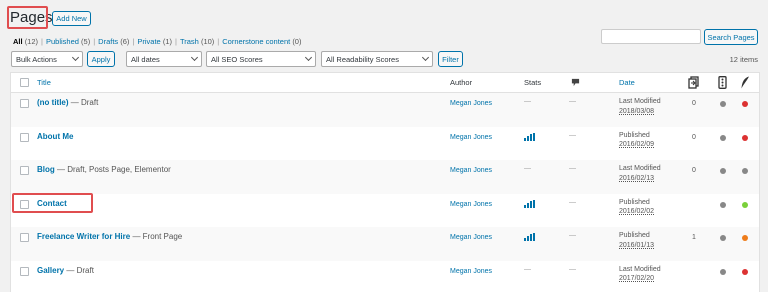 Image resolution: width=768 pixels, height=292 pixels. I want to click on title-highlight-box, so click(27, 17).